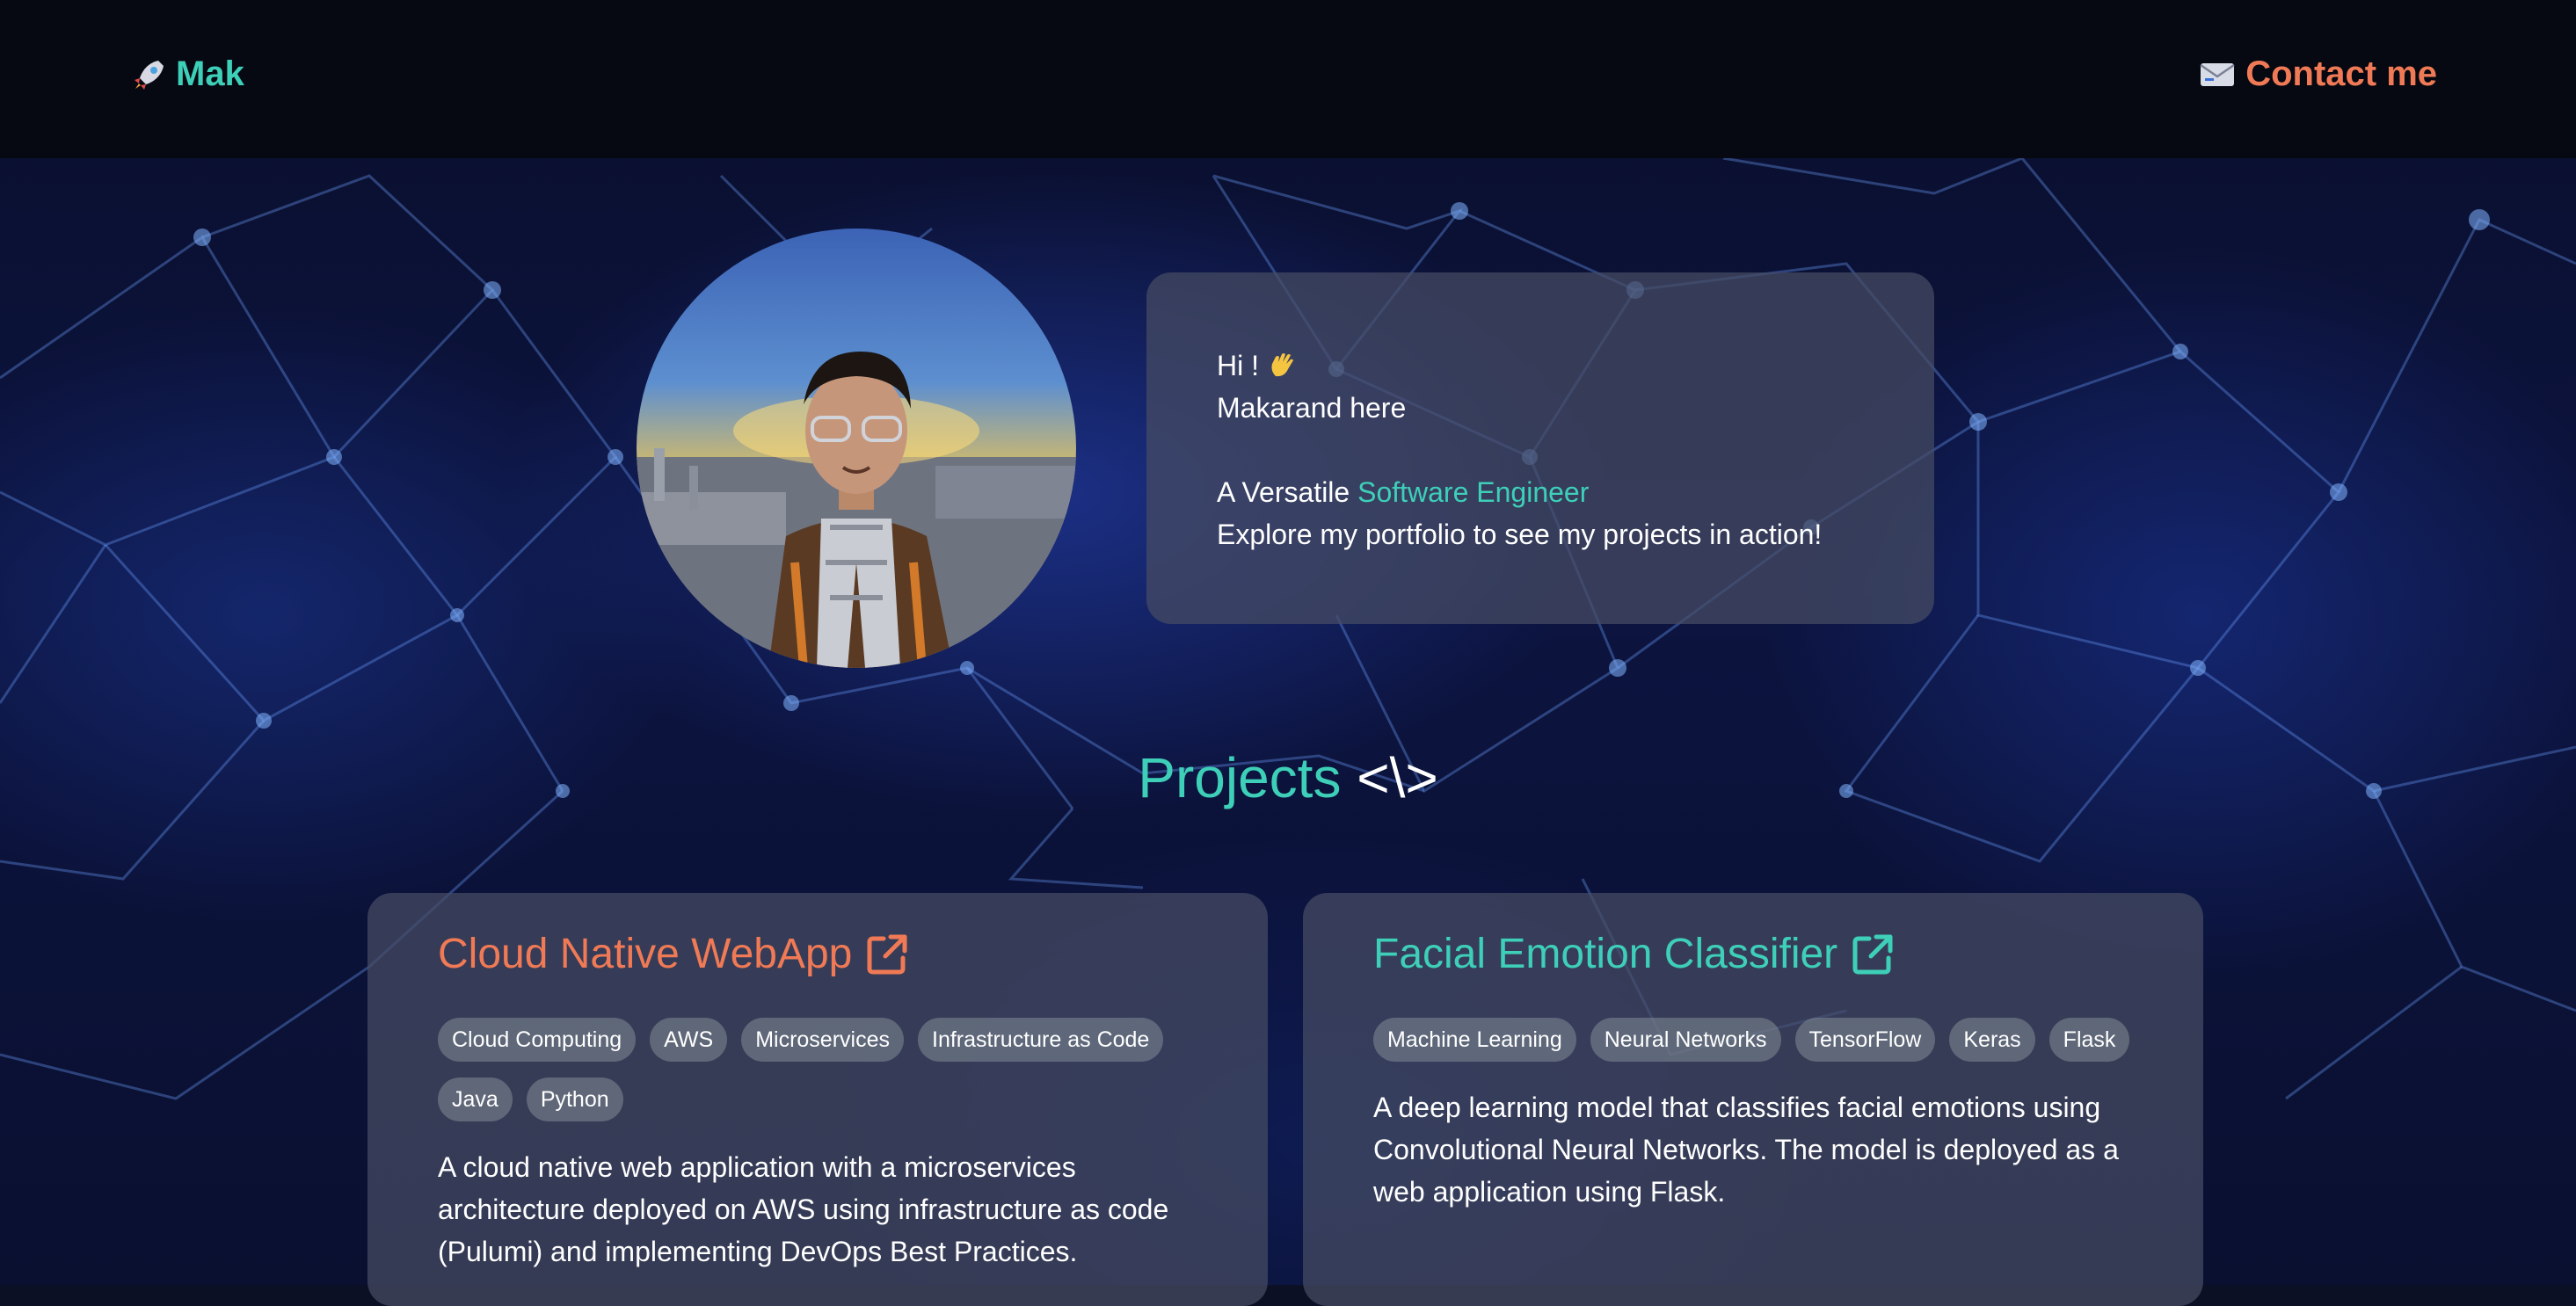 This screenshot has height=1306, width=2576. What do you see at coordinates (475, 1099) in the screenshot?
I see `tag: Java` at bounding box center [475, 1099].